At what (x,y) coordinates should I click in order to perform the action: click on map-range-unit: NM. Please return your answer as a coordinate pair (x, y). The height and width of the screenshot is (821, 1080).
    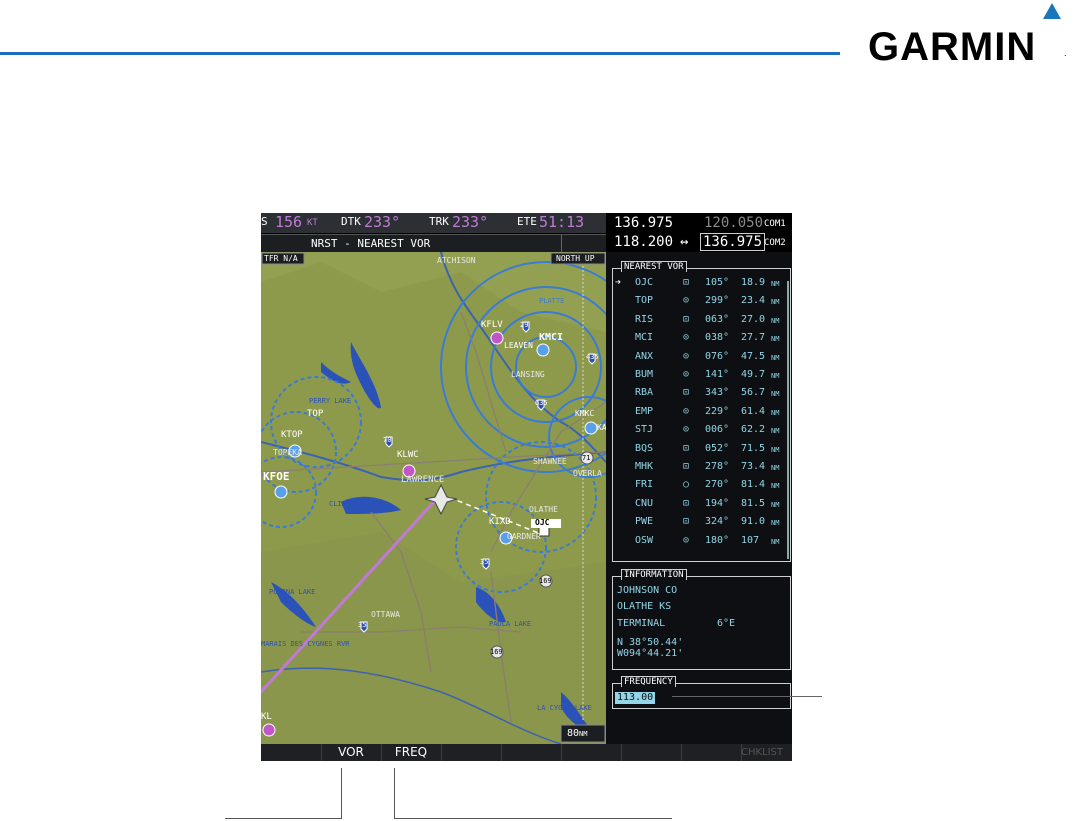
    Looking at the image, I should click on (583, 734).